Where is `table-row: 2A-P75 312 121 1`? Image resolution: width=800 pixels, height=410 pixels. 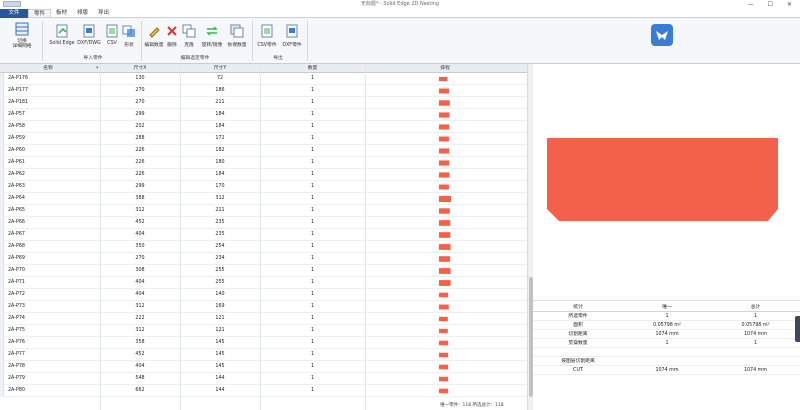
table-row: 2A-P75 312 121 1 is located at coordinates (263, 331).